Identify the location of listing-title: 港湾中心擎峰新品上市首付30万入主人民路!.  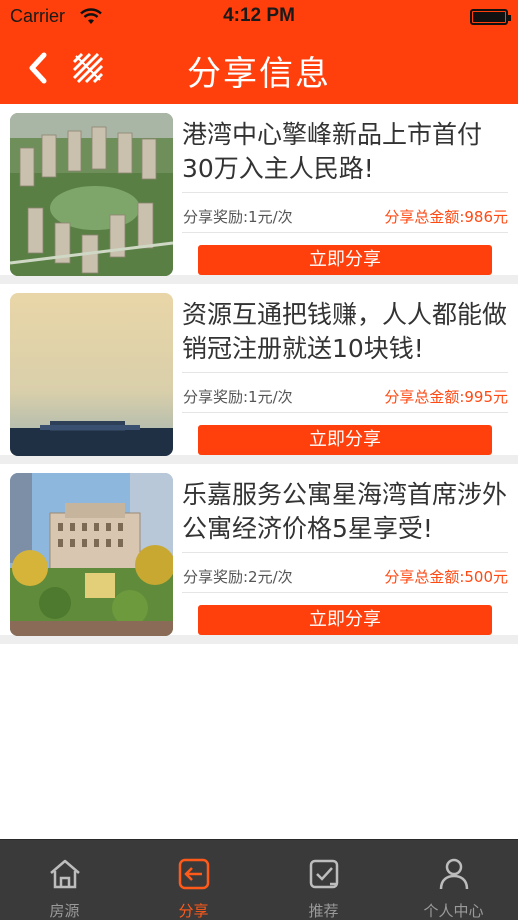
(345, 152).